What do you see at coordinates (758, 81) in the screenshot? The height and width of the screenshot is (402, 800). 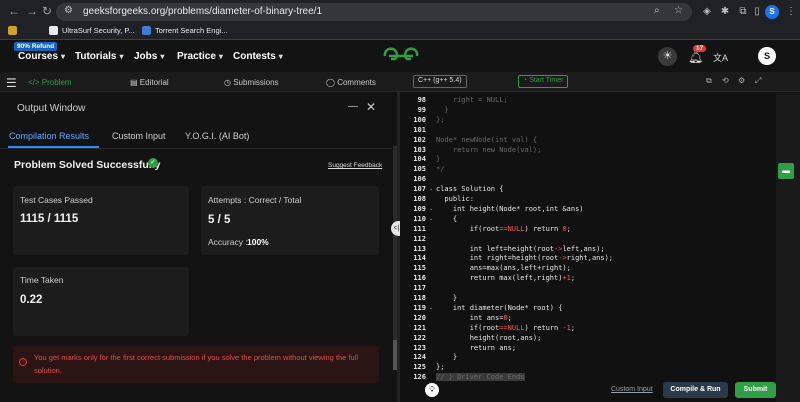 I see `fullscreen-icon: ⤢` at bounding box center [758, 81].